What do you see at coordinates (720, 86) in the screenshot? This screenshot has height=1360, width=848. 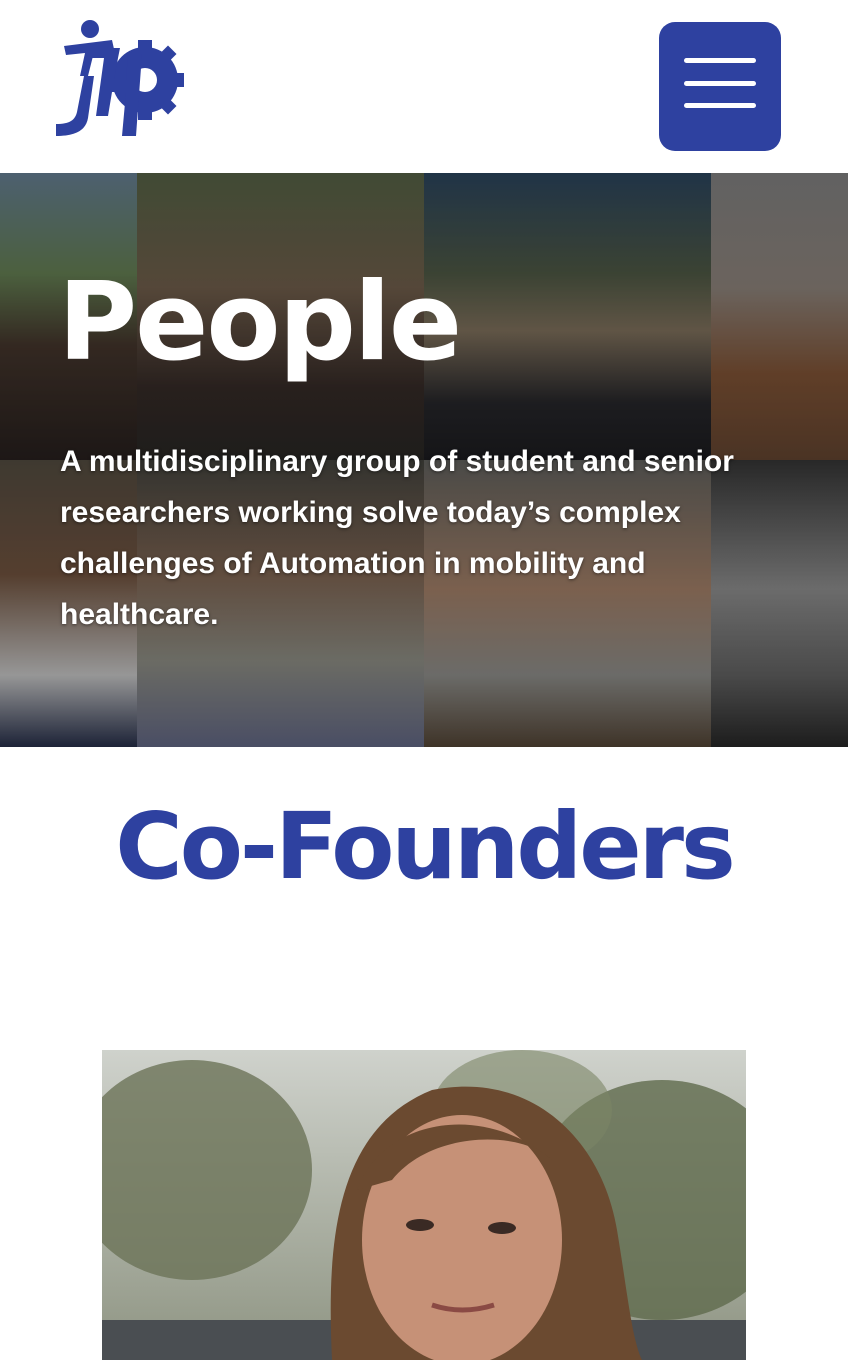 I see `menu-button` at bounding box center [720, 86].